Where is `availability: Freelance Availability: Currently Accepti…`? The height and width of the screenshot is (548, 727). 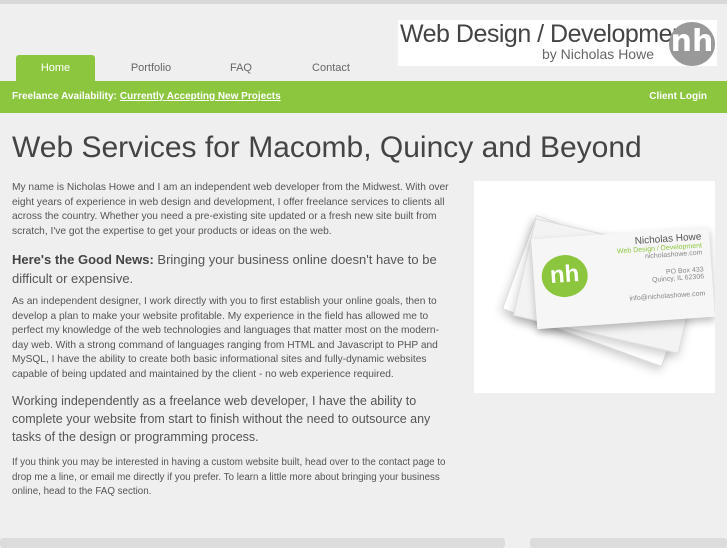
availability: Freelance Availability: Currently Accepti… is located at coordinates (146, 96).